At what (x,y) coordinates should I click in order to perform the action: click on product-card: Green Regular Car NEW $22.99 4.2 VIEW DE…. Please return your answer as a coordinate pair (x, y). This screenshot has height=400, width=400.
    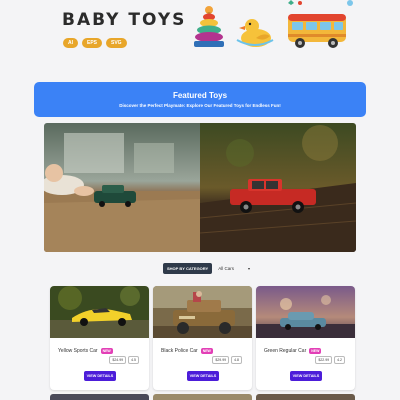
    Looking at the image, I should click on (305, 338).